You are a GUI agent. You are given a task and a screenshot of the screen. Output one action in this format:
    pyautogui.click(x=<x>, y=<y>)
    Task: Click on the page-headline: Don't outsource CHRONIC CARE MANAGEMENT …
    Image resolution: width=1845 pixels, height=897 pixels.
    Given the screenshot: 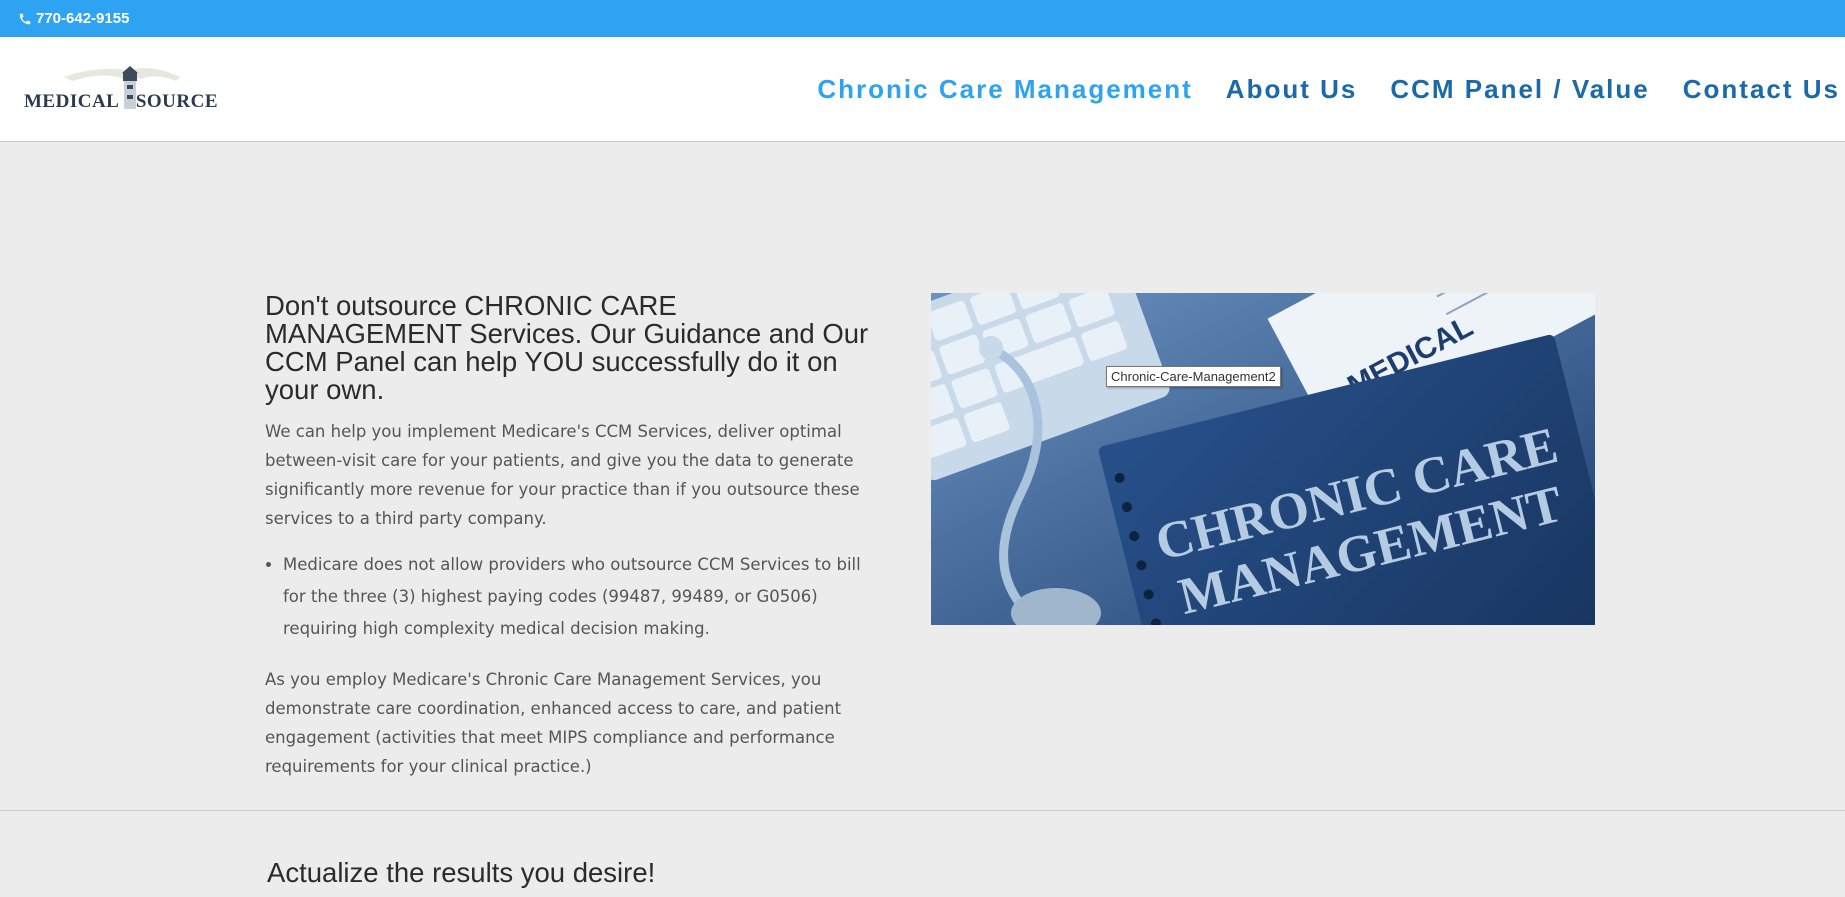 What is the action you would take?
    pyautogui.click(x=567, y=347)
    